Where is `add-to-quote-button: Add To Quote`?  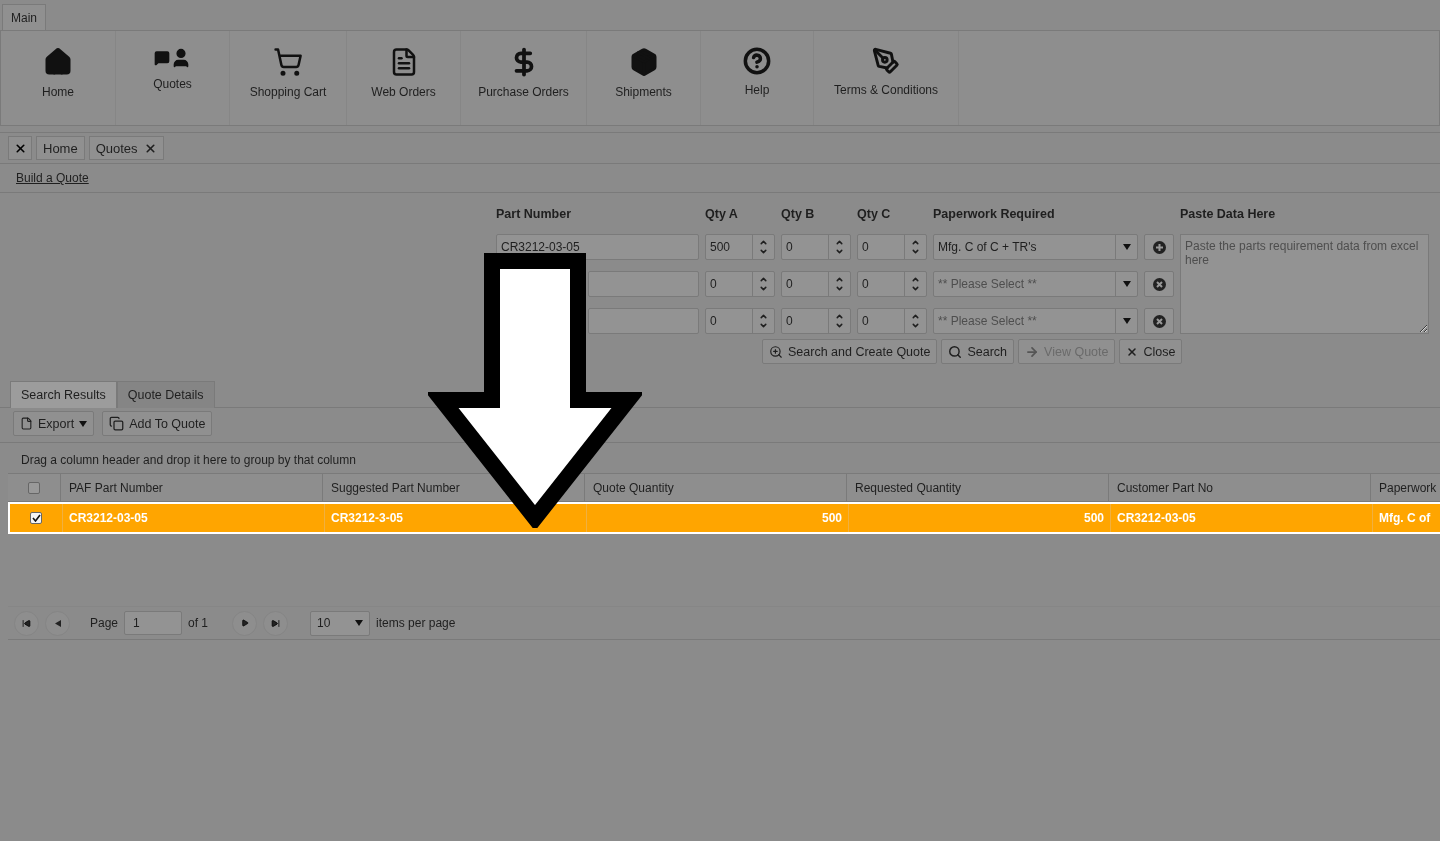
add-to-quote-button: Add To Quote is located at coordinates (157, 423).